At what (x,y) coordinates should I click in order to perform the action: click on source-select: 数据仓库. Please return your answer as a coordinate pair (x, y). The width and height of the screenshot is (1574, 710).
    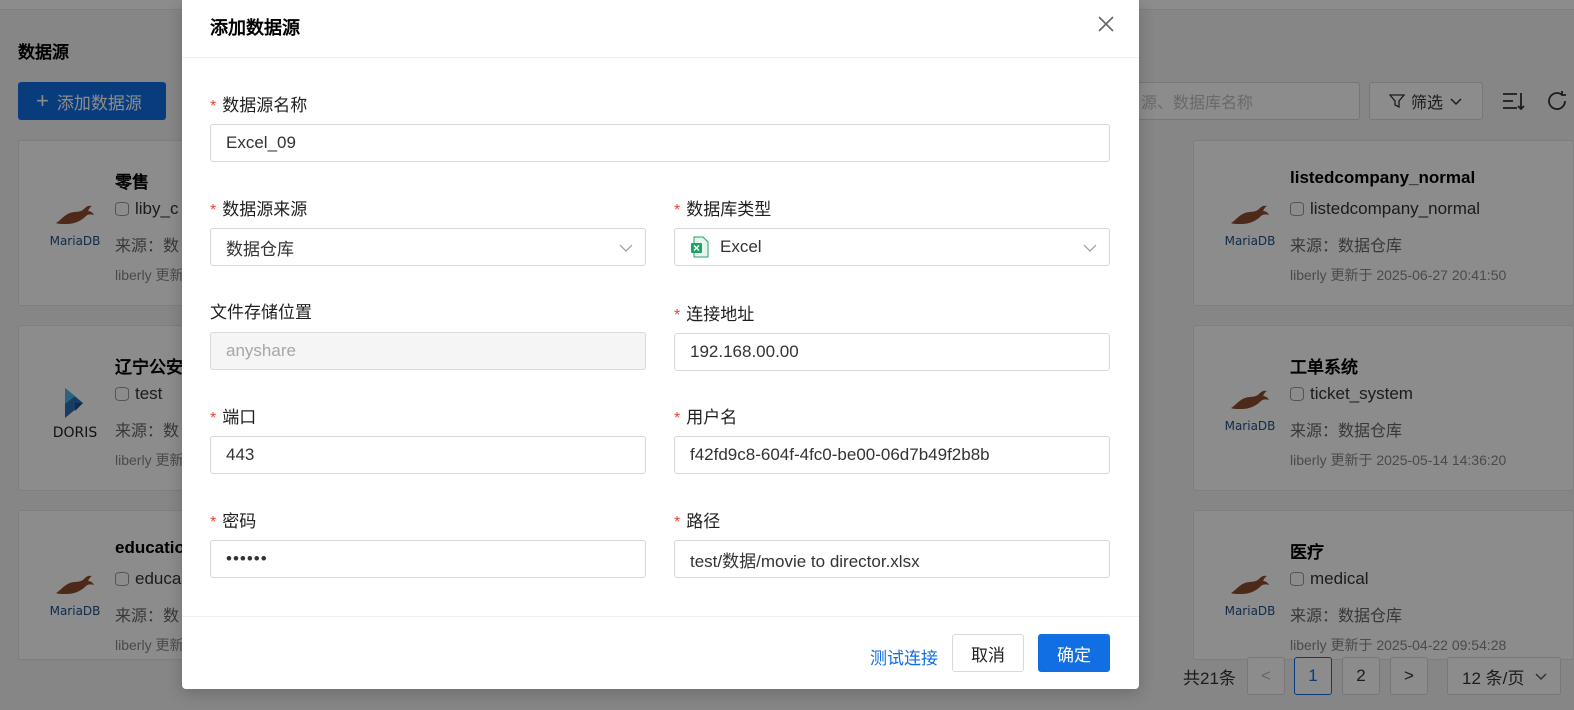
    Looking at the image, I should click on (428, 247).